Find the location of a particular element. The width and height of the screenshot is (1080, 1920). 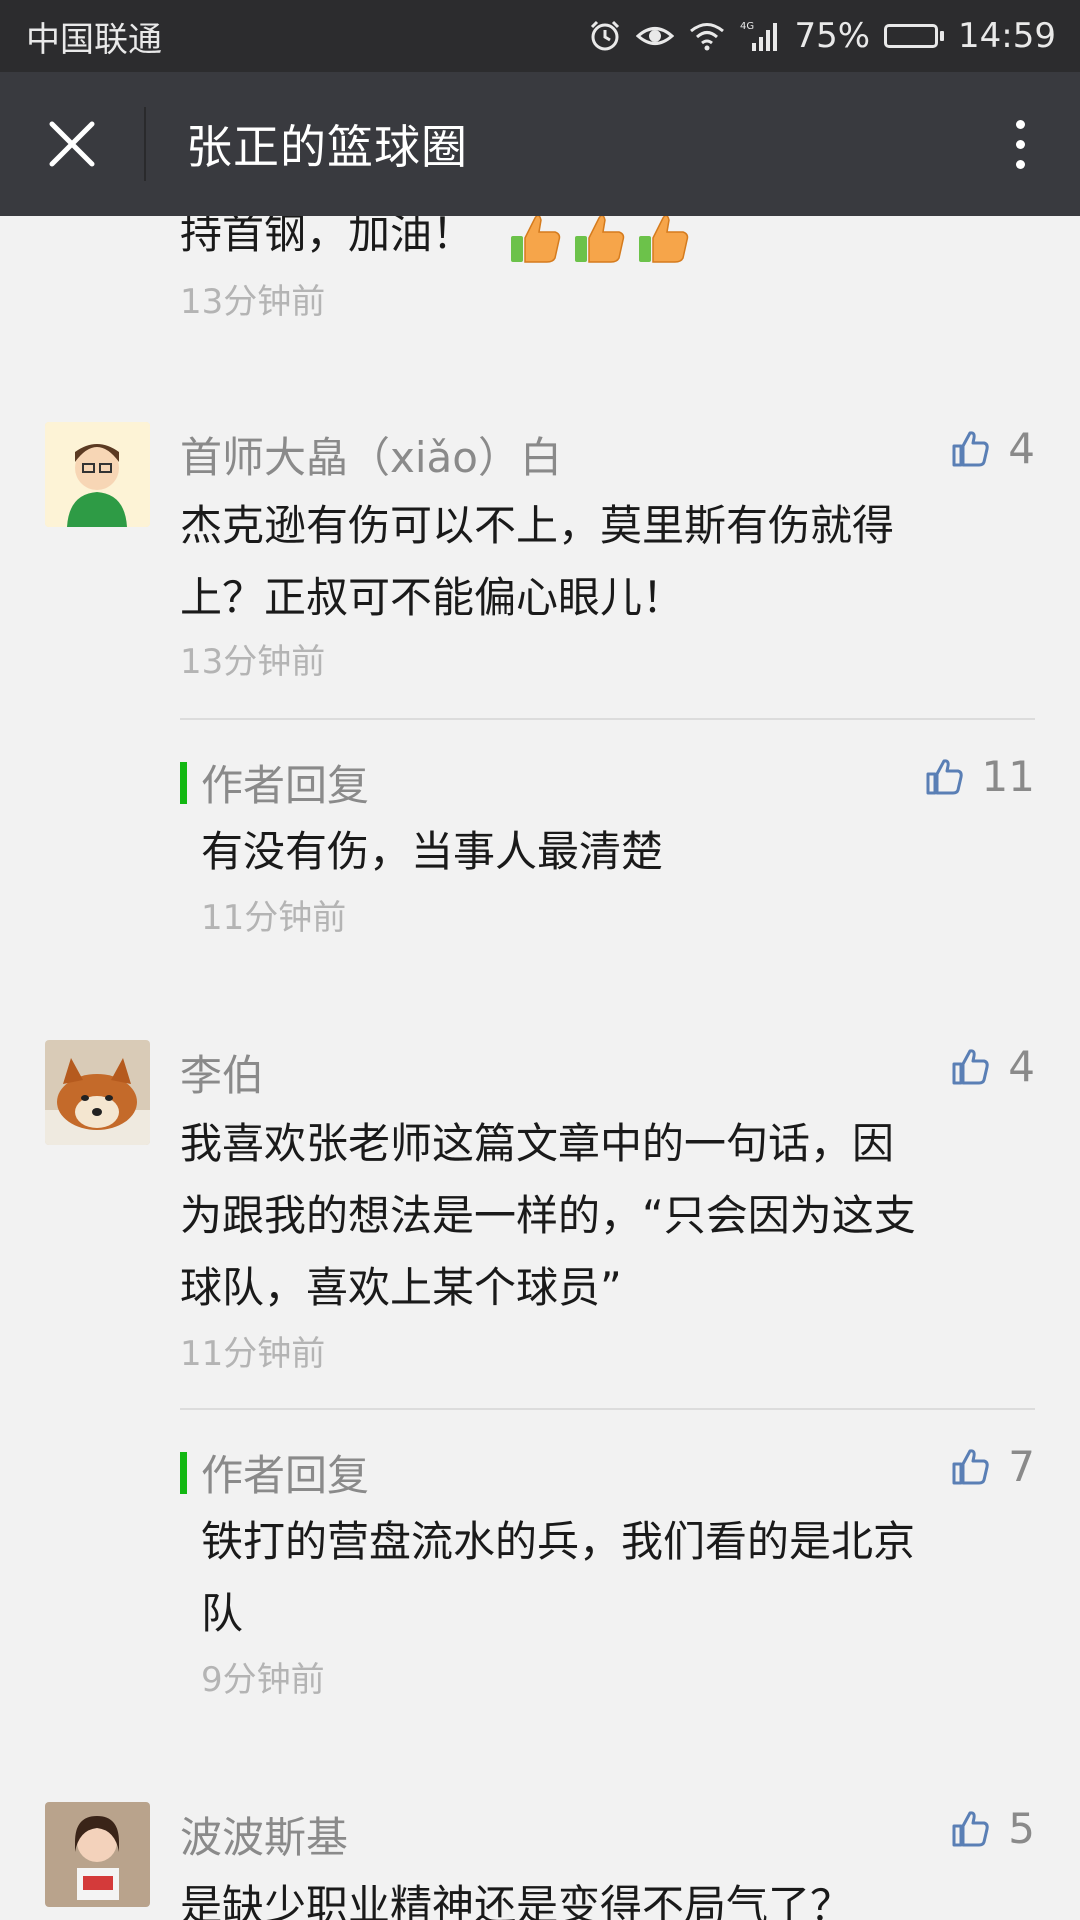

status-bar: 中国联通 4G 75% 14:59 is located at coordinates (540, 36).